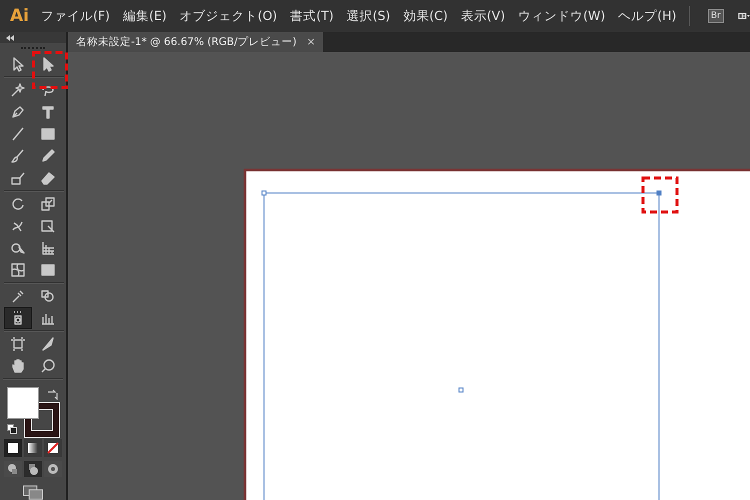 The width and height of the screenshot is (750, 500). I want to click on bridge-button: Br, so click(716, 16).